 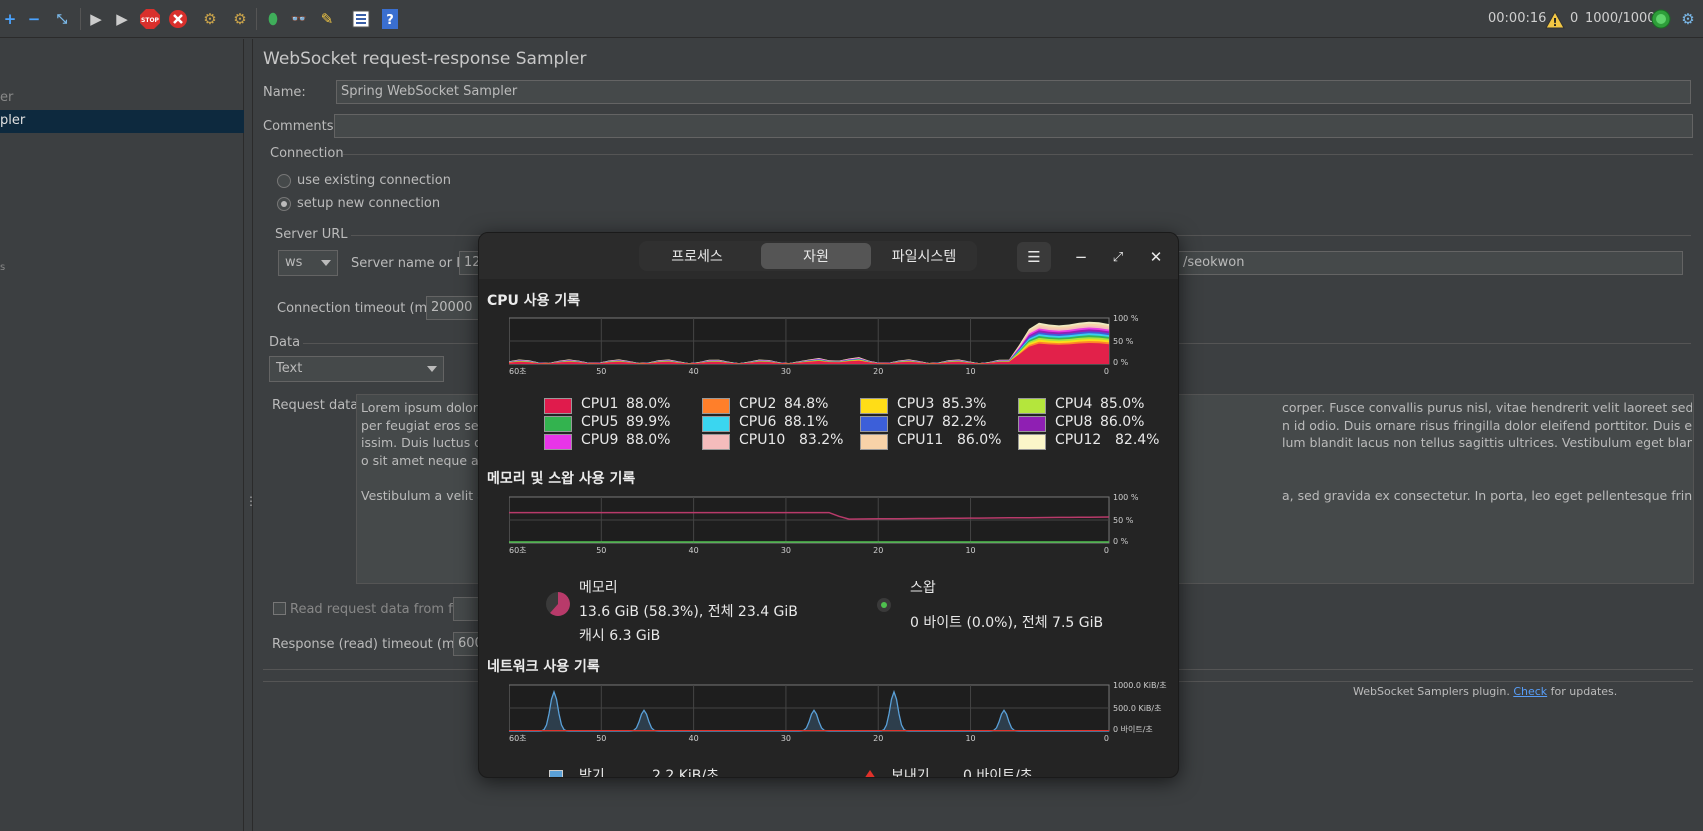 What do you see at coordinates (685, 773) in the screenshot?
I see `receive-value: 2.2 KiB/초` at bounding box center [685, 773].